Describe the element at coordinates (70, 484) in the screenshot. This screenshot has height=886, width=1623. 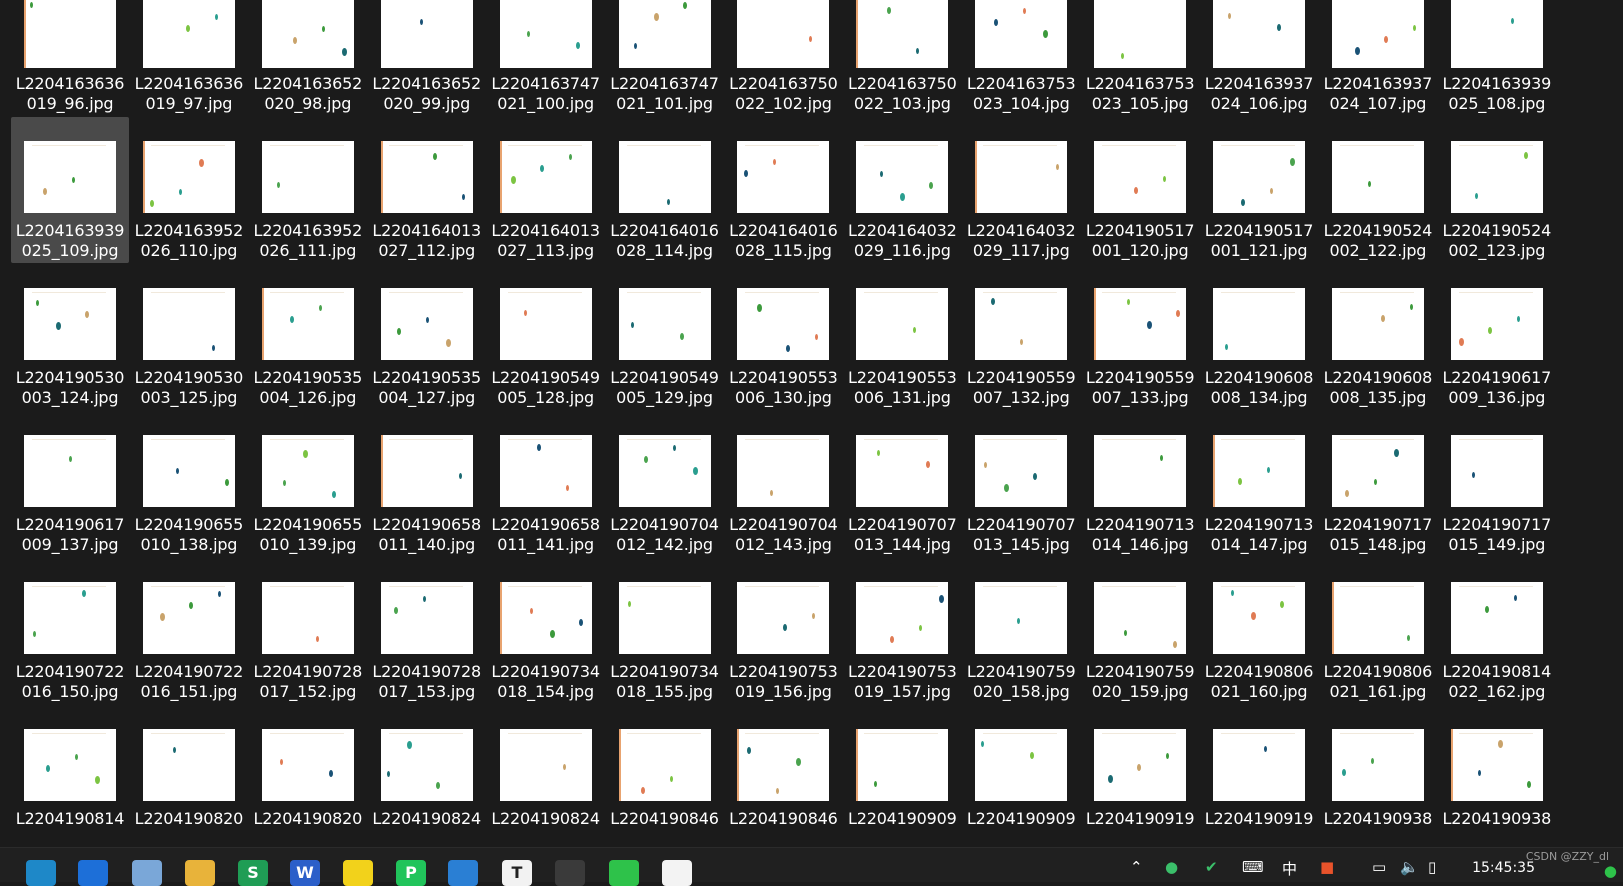
I see `file-item: L2204190617 009_137.jpg` at that location.